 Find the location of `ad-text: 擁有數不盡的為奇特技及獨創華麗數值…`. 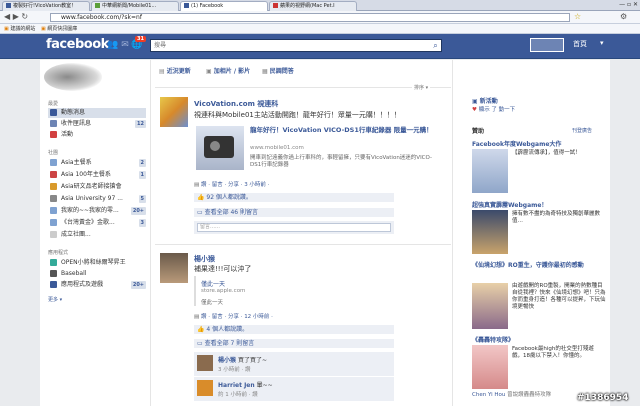

ad-text: 擁有數不盡的為奇特技及獨創華麗數值… is located at coordinates (556, 217).